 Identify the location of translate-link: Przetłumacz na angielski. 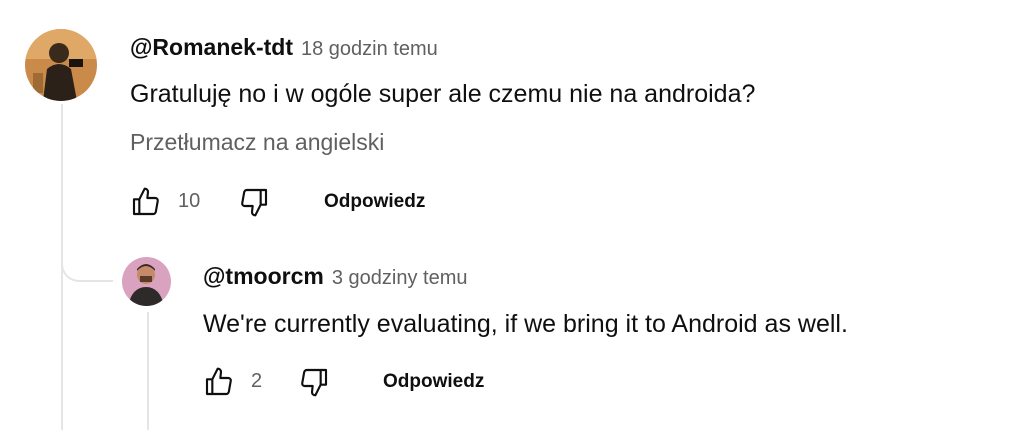
(257, 142).